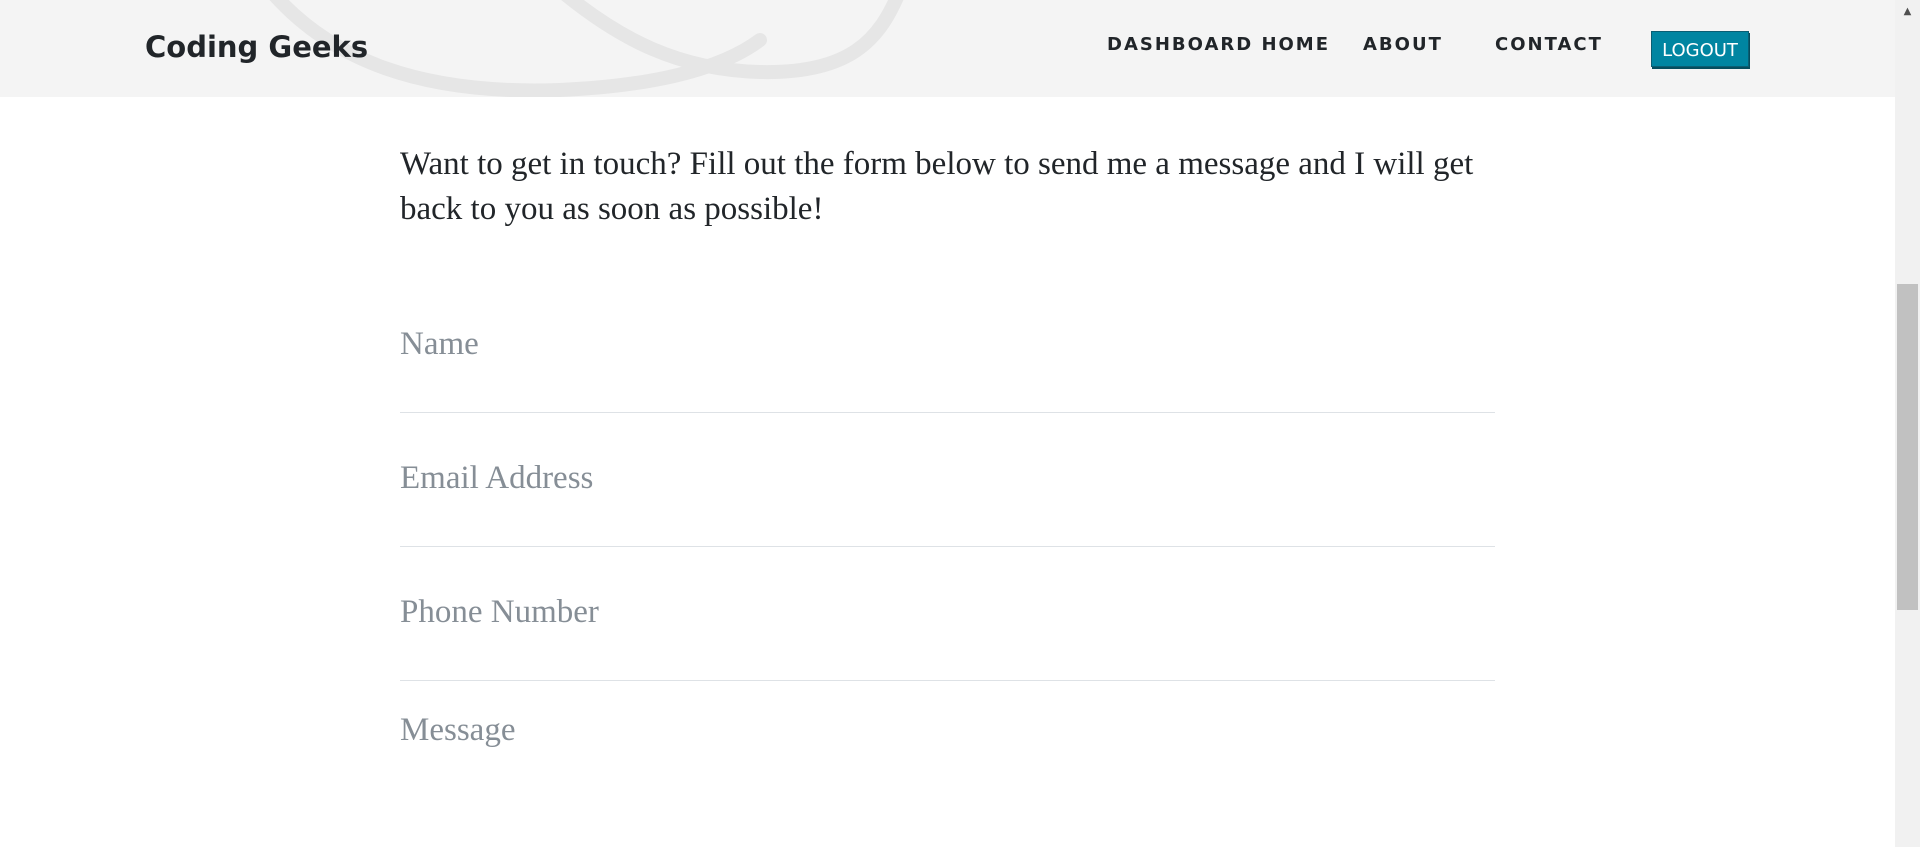 The height and width of the screenshot is (847, 1920). What do you see at coordinates (1549, 44) in the screenshot?
I see `nav-link-contact: CONTACT` at bounding box center [1549, 44].